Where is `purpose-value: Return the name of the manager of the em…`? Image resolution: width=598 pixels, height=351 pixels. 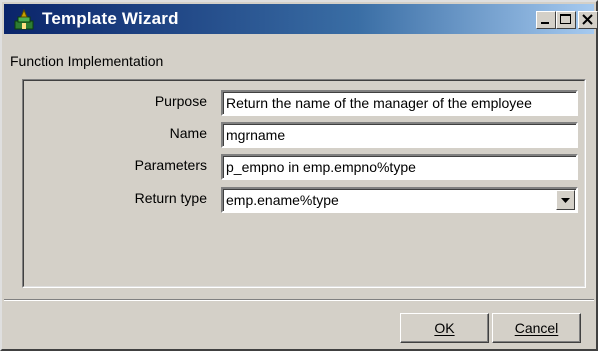 purpose-value: Return the name of the manager of the em… is located at coordinates (379, 103).